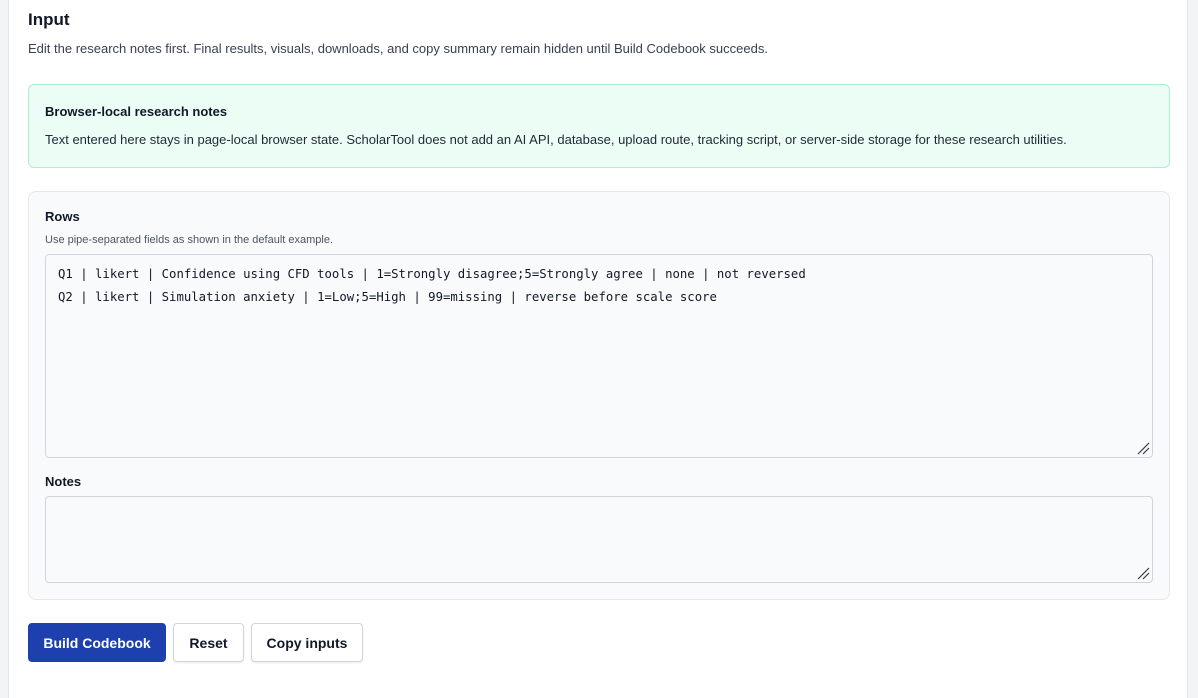 The height and width of the screenshot is (698, 1198). Describe the element at coordinates (97, 642) in the screenshot. I see `build-codebook-button: Build Codebook` at that location.